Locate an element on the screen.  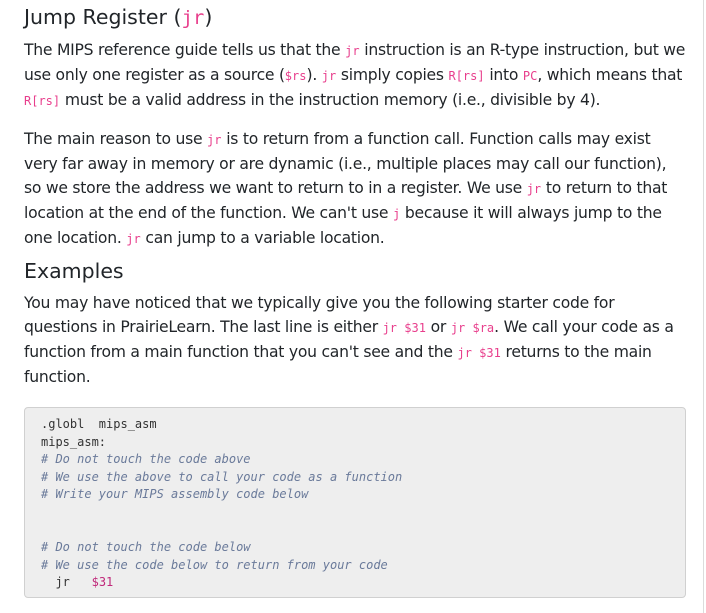
paragraph-text: or is located at coordinates (438, 327).